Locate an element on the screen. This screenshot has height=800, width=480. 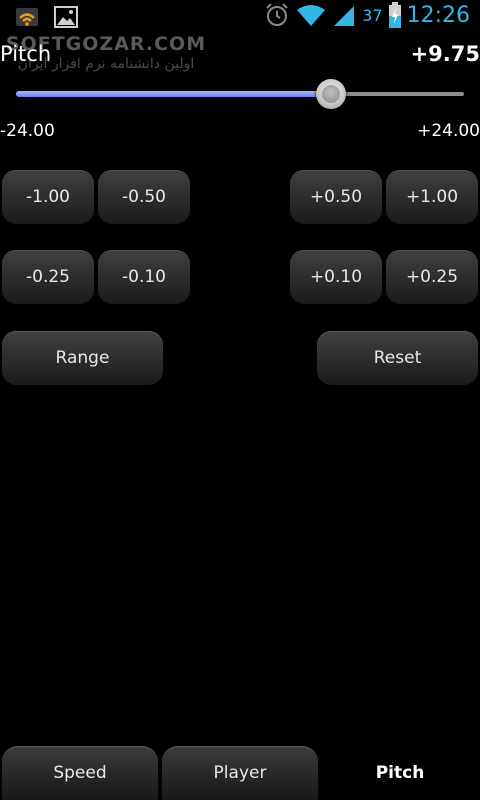
pitch-slider is located at coordinates (240, 94).